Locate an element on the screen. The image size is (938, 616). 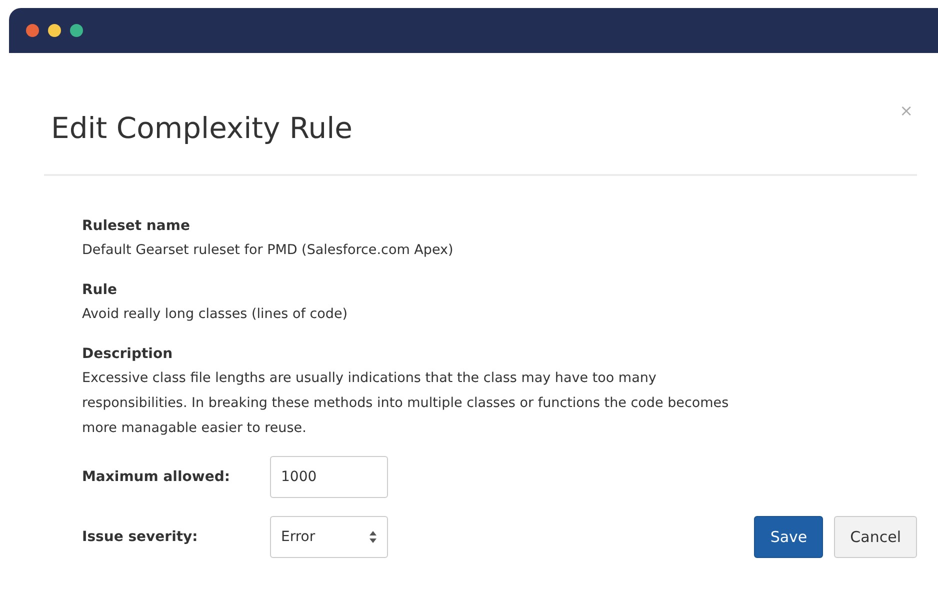
detail-text: Default Gearset ruleset for PMD (Salesforce.com Apex) is located at coordinates (268, 250).